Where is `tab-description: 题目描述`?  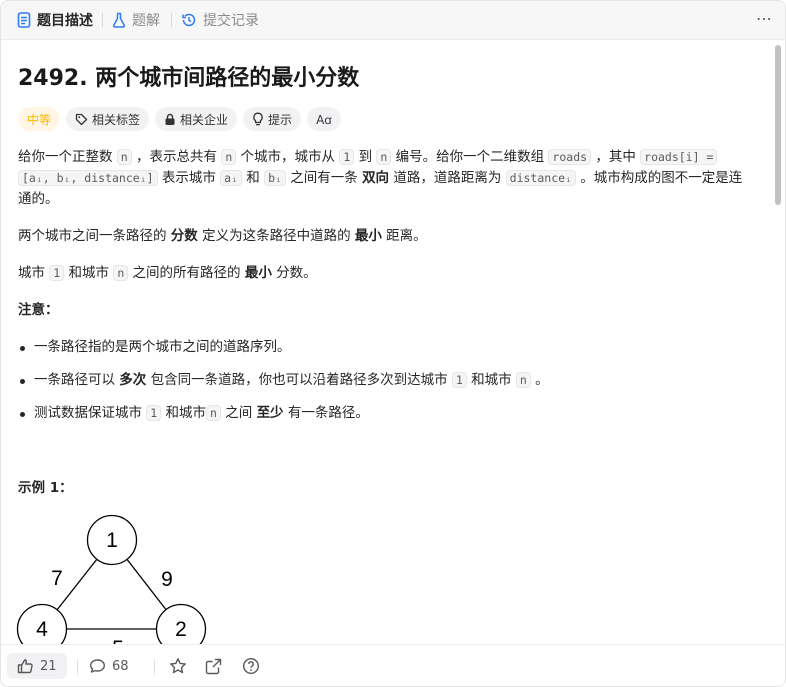 tab-description: 题目描述 is located at coordinates (55, 20).